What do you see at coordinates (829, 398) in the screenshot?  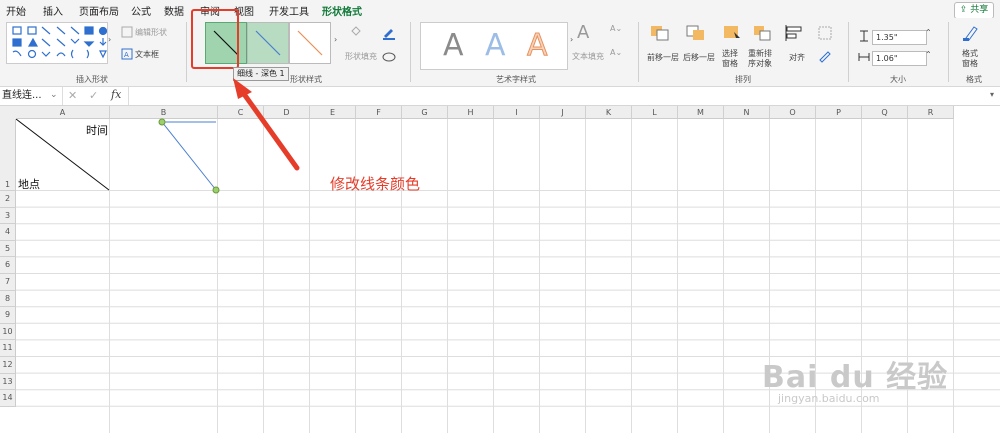 I see `baidu-watermark-url: jingyan.baidu.com` at bounding box center [829, 398].